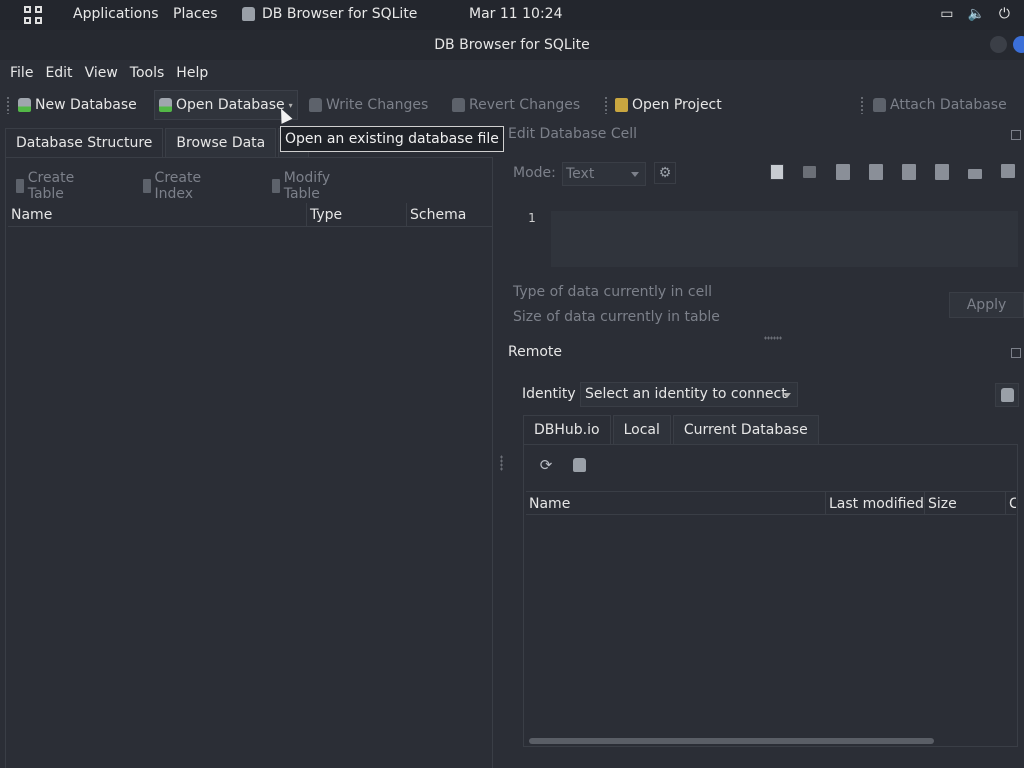  What do you see at coordinates (84, 143) in the screenshot?
I see `tab-database-structure: Database Structure` at bounding box center [84, 143].